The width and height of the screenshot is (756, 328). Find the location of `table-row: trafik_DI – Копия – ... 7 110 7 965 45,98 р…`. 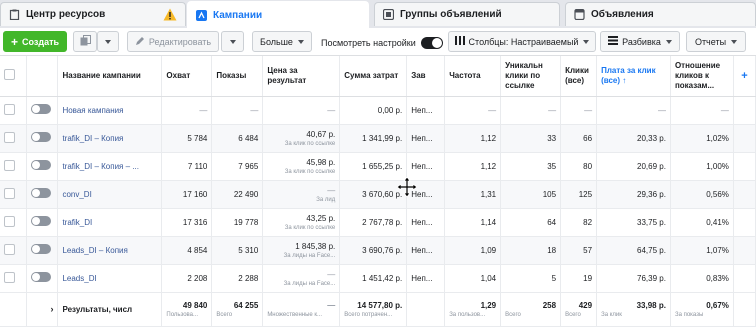

table-row: trafik_DI – Копия – ... 7 110 7 965 45,98 р… is located at coordinates (378, 166).